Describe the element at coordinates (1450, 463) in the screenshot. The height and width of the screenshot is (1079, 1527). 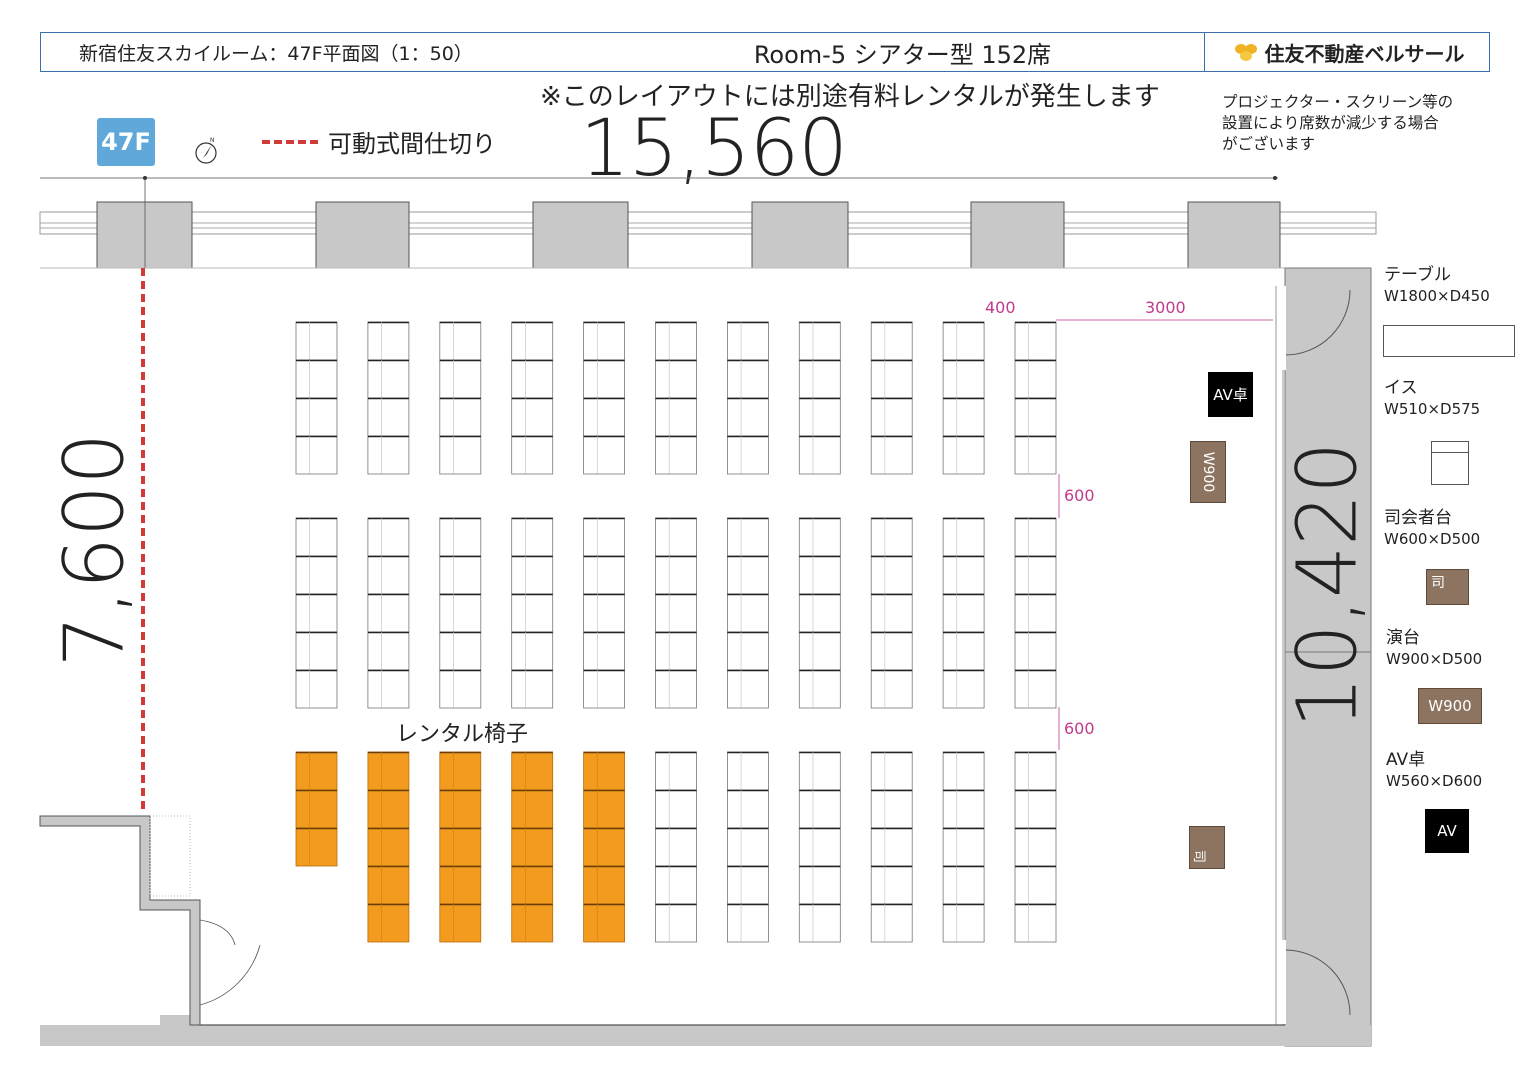
I see `legend-chair-swatch` at that location.